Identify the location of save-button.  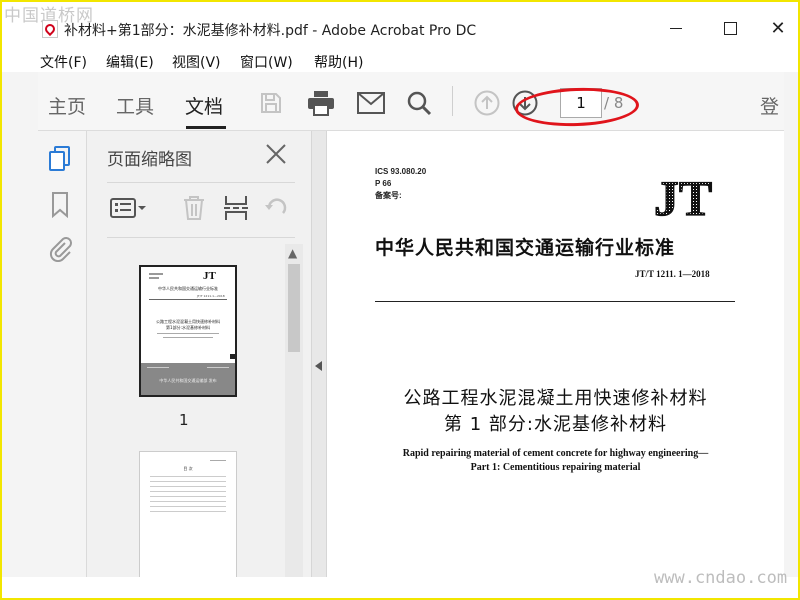
(271, 103).